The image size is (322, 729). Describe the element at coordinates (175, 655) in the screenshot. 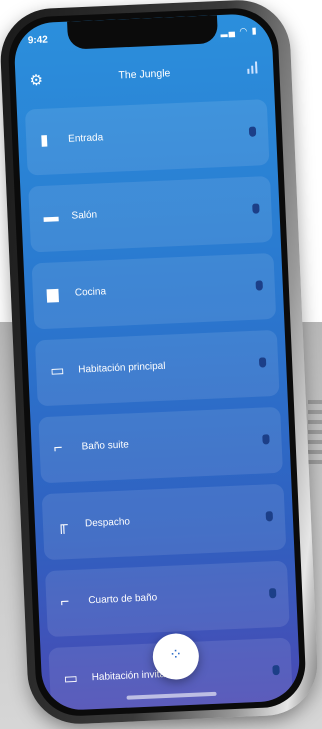

I see `grid-dots-icon: ⁘` at that location.